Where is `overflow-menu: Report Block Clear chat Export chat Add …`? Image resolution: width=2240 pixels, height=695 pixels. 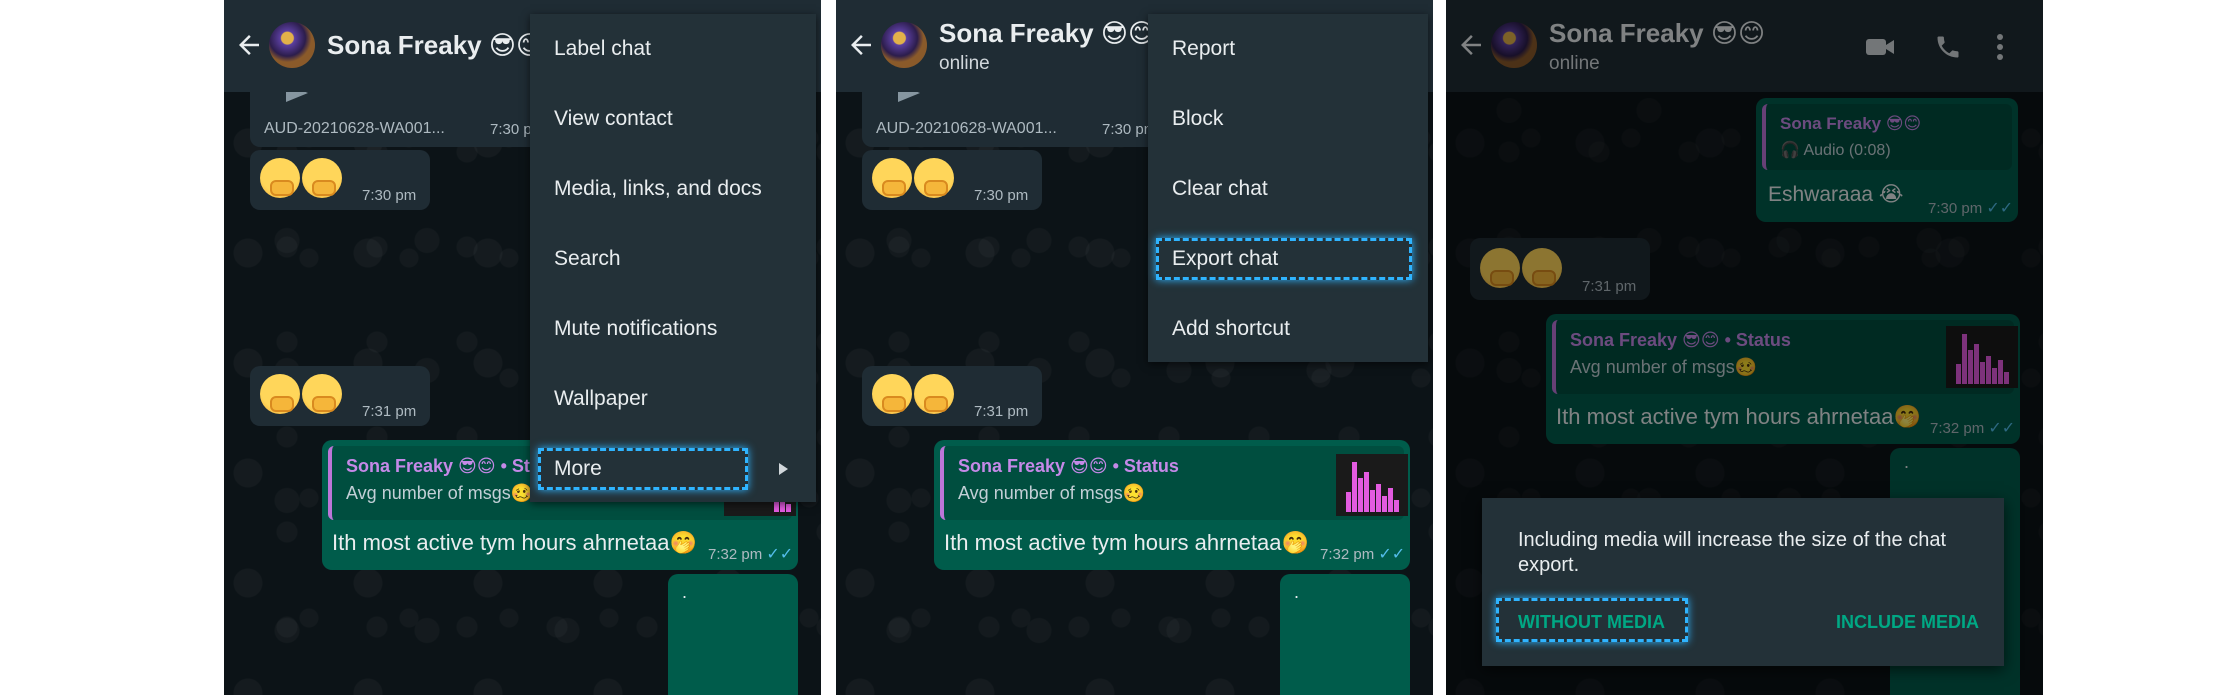 overflow-menu: Report Block Clear chat Export chat Add … is located at coordinates (1288, 188).